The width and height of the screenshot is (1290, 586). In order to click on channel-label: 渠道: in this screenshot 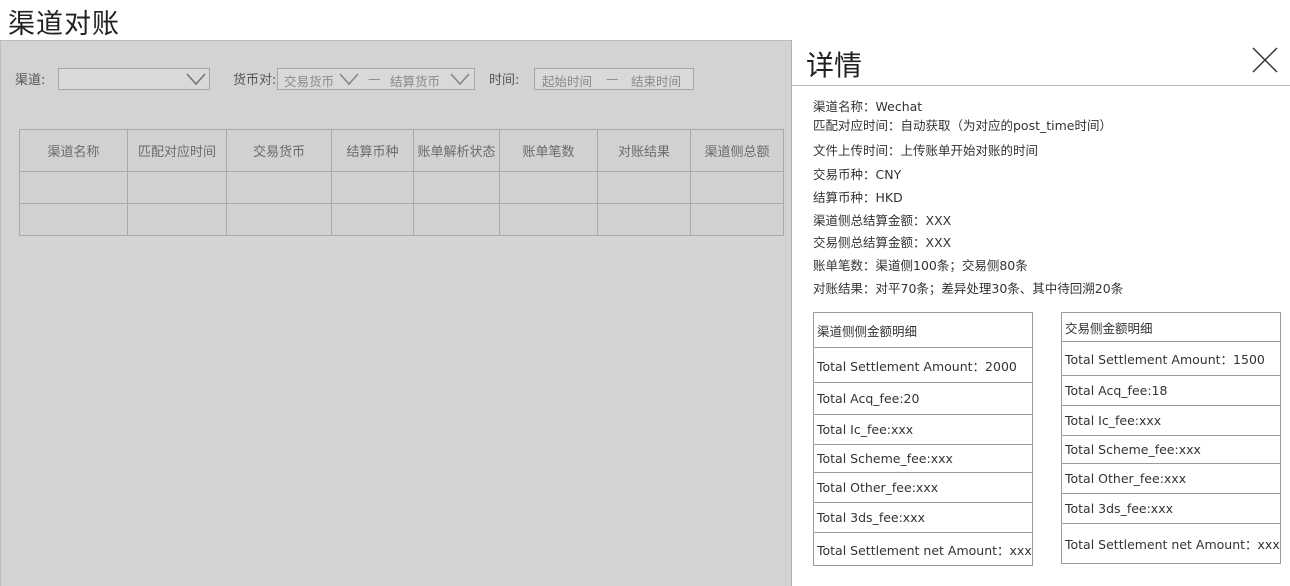, I will do `click(30, 80)`.